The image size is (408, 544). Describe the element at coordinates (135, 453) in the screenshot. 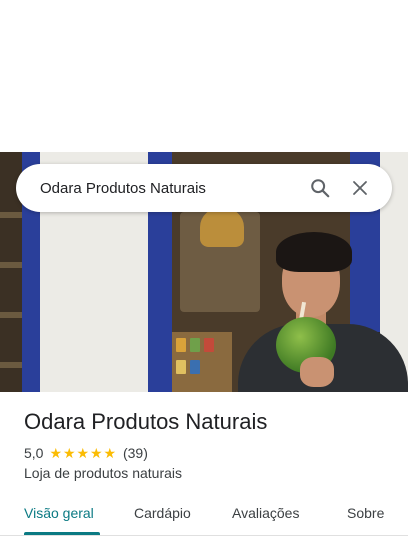

I see `review-count: (39)` at that location.